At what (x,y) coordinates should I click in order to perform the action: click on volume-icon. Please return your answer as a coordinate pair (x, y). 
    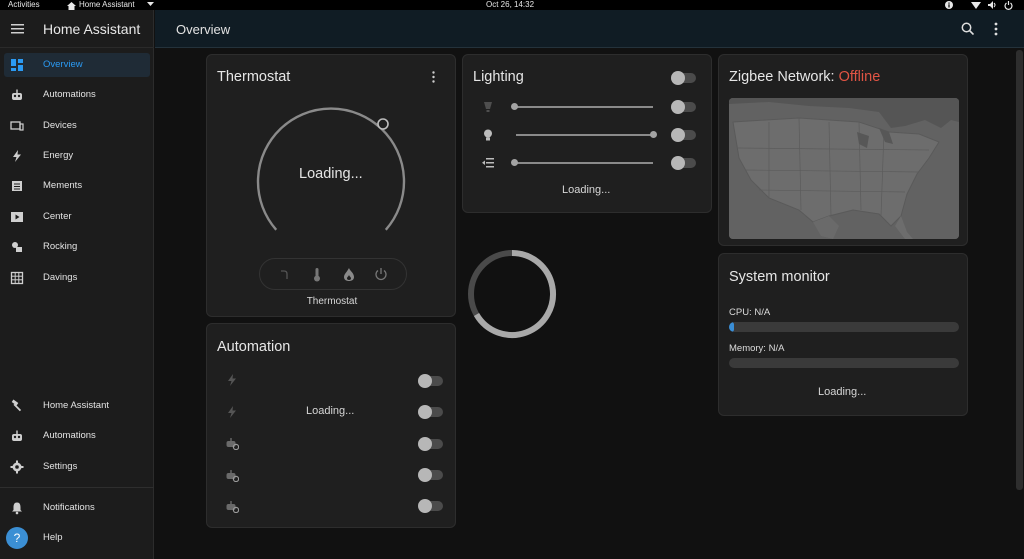
    Looking at the image, I should click on (992, 5).